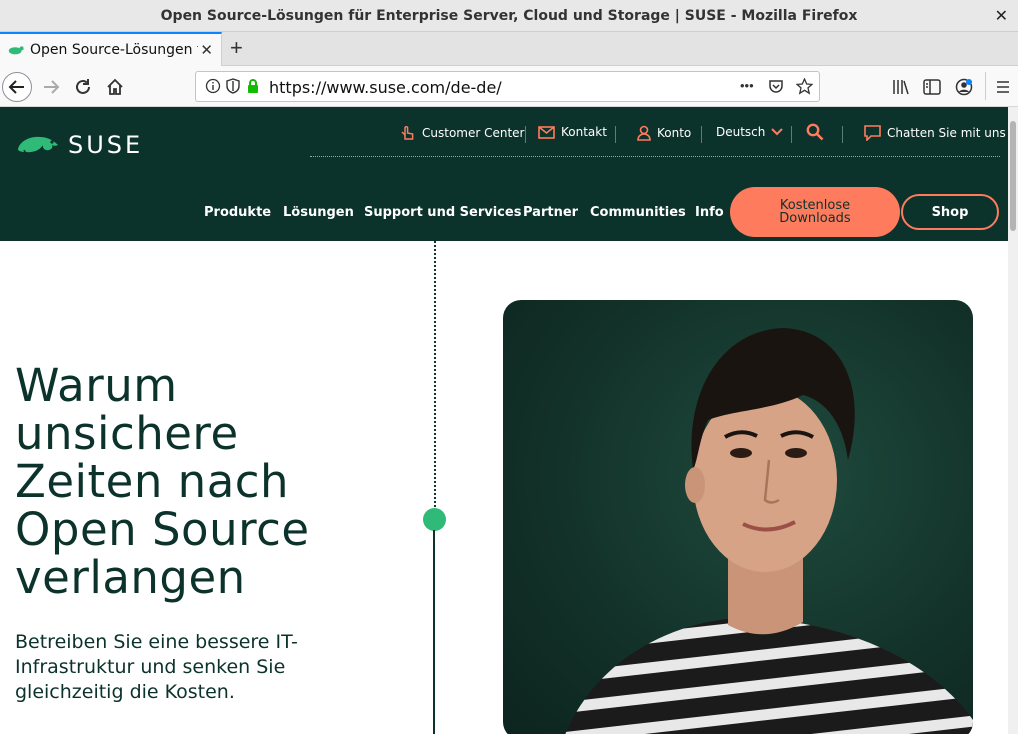 This screenshot has width=1018, height=734. What do you see at coordinates (206, 50) in the screenshot?
I see `tab-close-icon: ✕` at bounding box center [206, 50].